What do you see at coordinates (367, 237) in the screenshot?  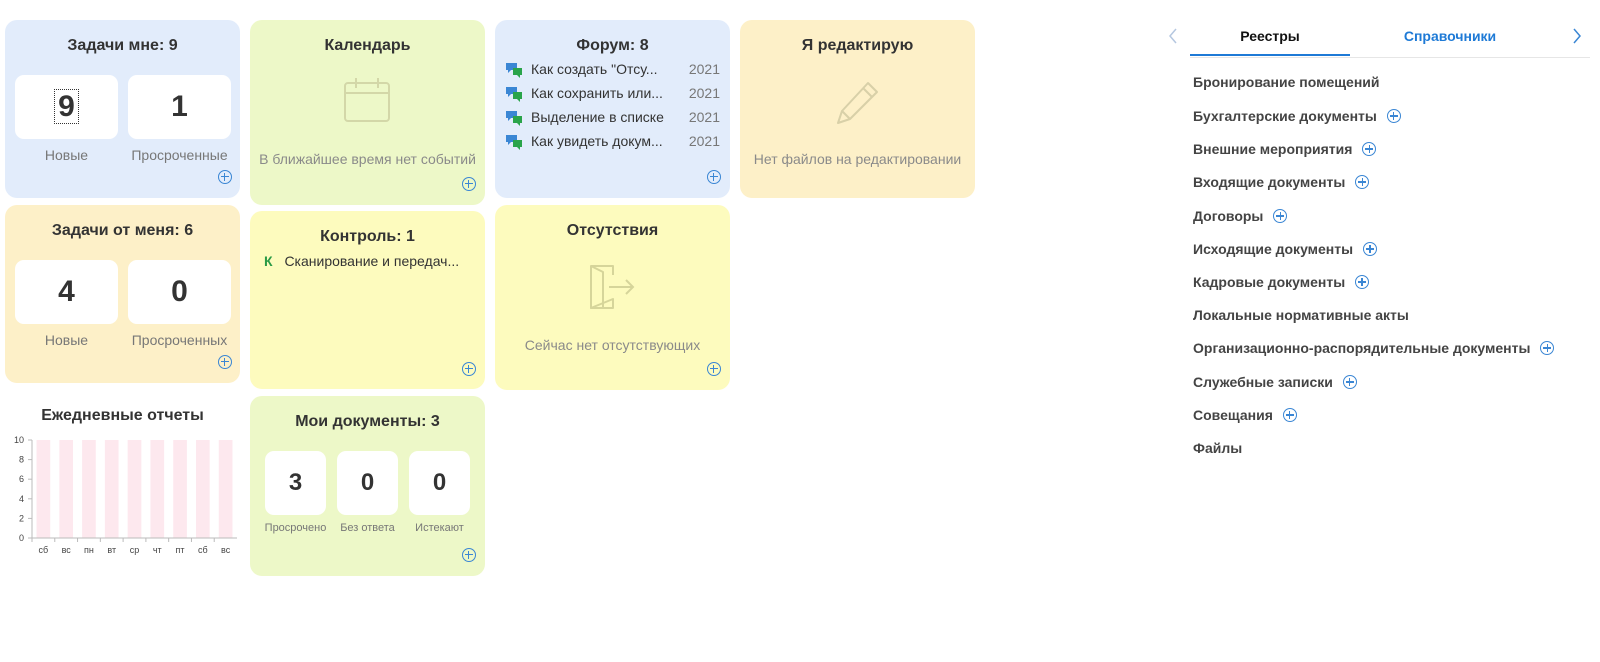 I see `control-title: Контроль: 1` at bounding box center [367, 237].